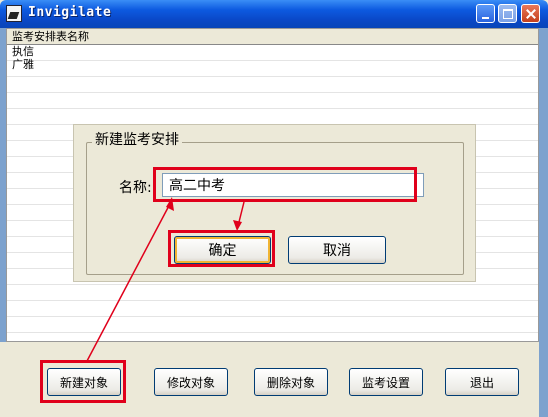  What do you see at coordinates (293, 185) in the screenshot?
I see `name-input` at bounding box center [293, 185].